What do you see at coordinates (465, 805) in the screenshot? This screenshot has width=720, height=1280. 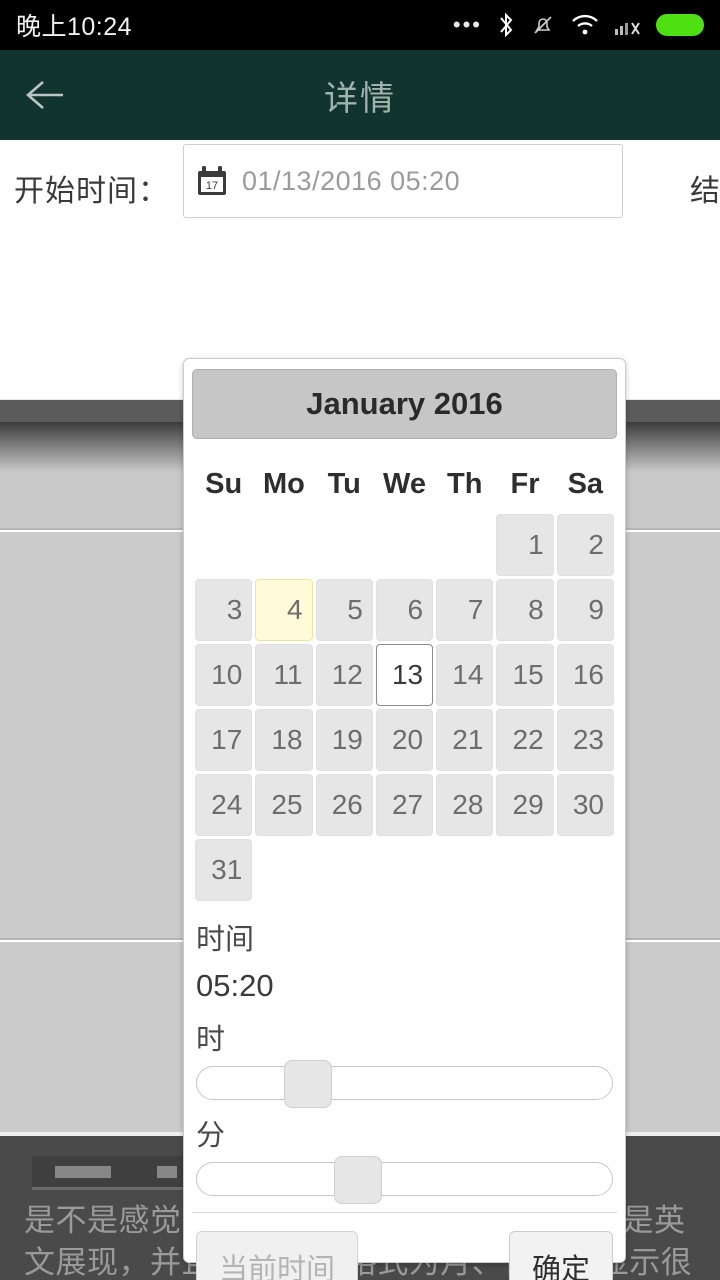 I see `calendar-day-28: 28` at bounding box center [465, 805].